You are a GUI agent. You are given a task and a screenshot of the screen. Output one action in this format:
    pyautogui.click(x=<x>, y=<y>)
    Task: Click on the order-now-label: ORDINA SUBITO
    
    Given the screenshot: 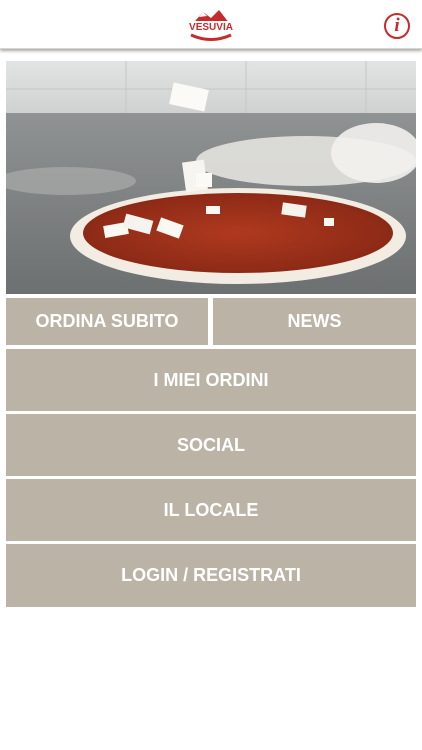 What is the action you would take?
    pyautogui.click(x=107, y=321)
    